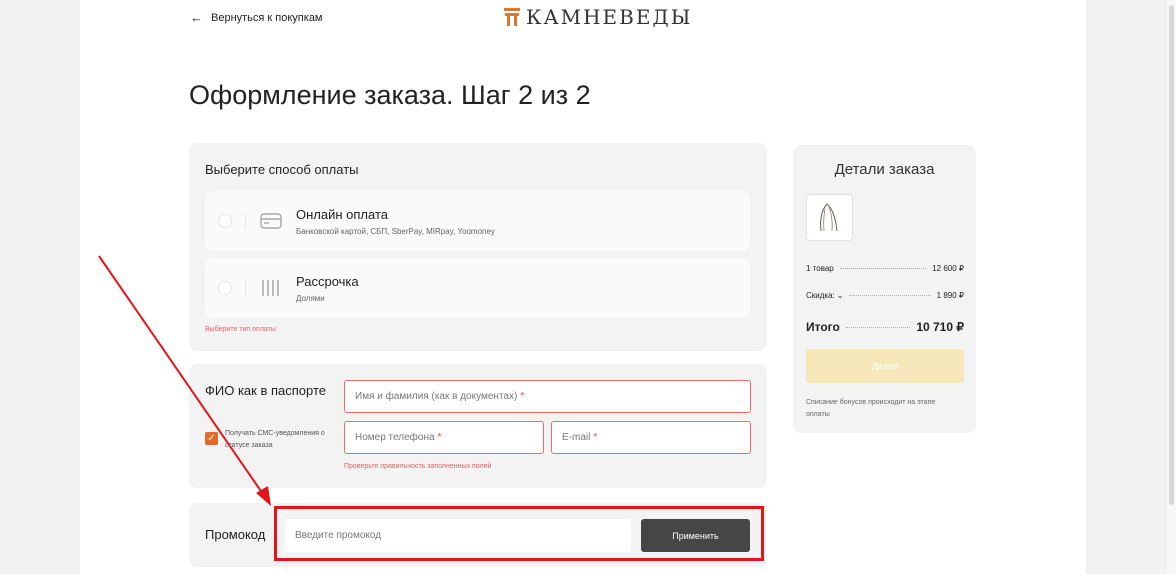 The width and height of the screenshot is (1176, 574). What do you see at coordinates (390, 95) in the screenshot?
I see `page-title: Оформление заказа. Шаг 2 из 2` at bounding box center [390, 95].